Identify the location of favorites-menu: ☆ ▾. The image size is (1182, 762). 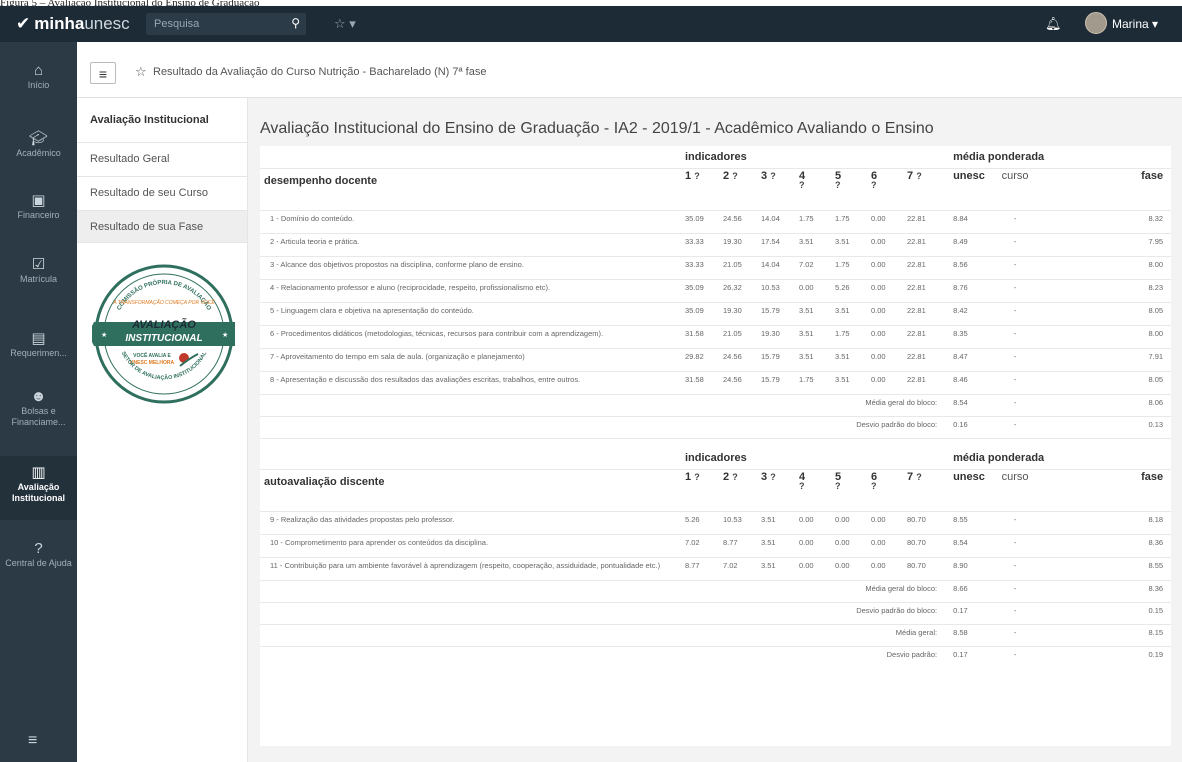
(345, 24).